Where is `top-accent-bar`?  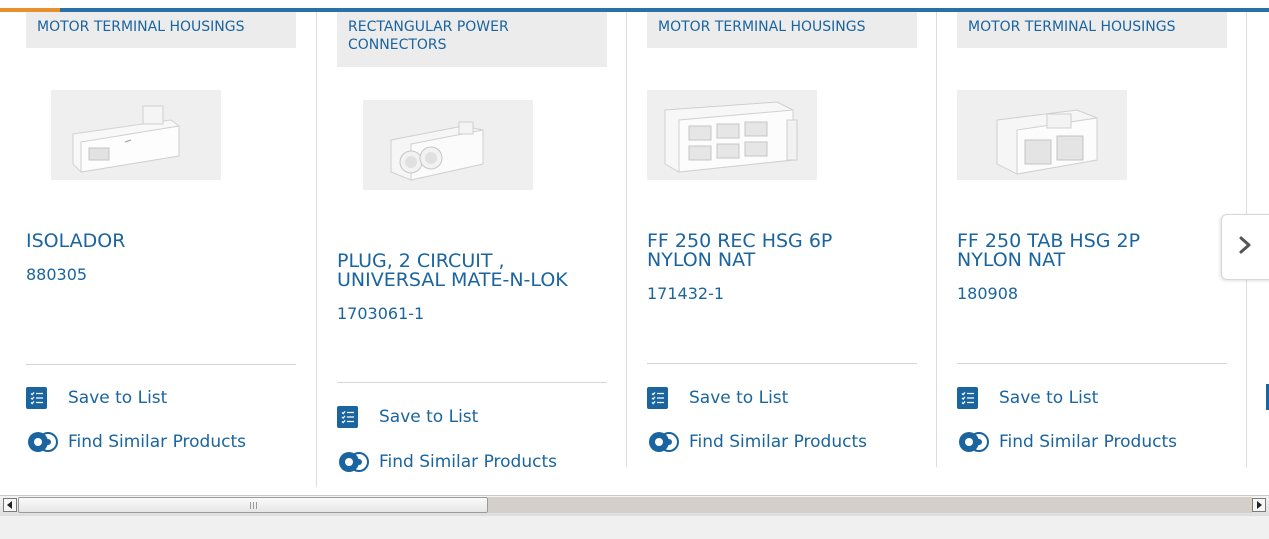 top-accent-bar is located at coordinates (634, 6).